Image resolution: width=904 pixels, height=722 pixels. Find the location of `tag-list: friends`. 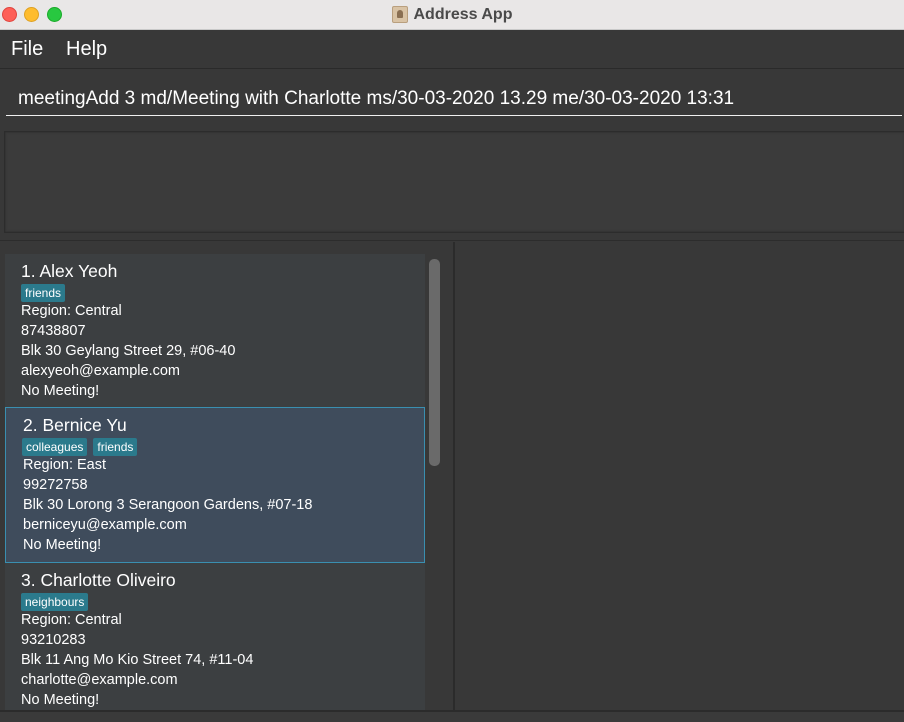

tag-list: friends is located at coordinates (43, 293).